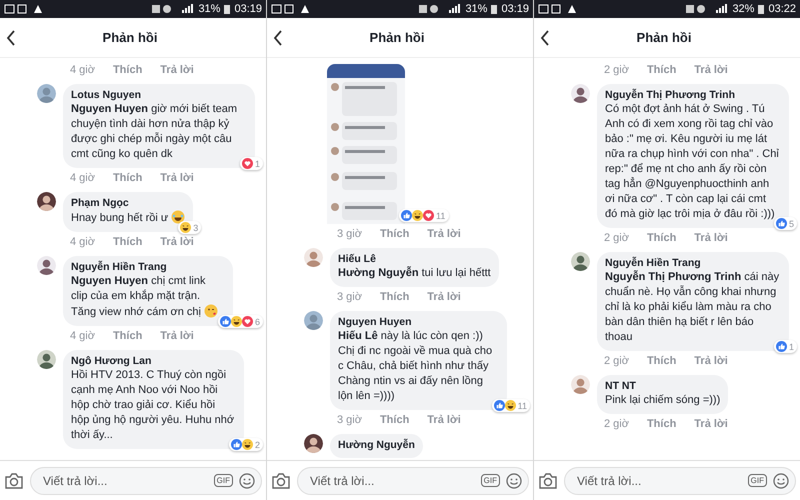 The image size is (800, 500). Describe the element at coordinates (128, 203) in the screenshot. I see `comment-author: Phạm Ngọc` at that location.